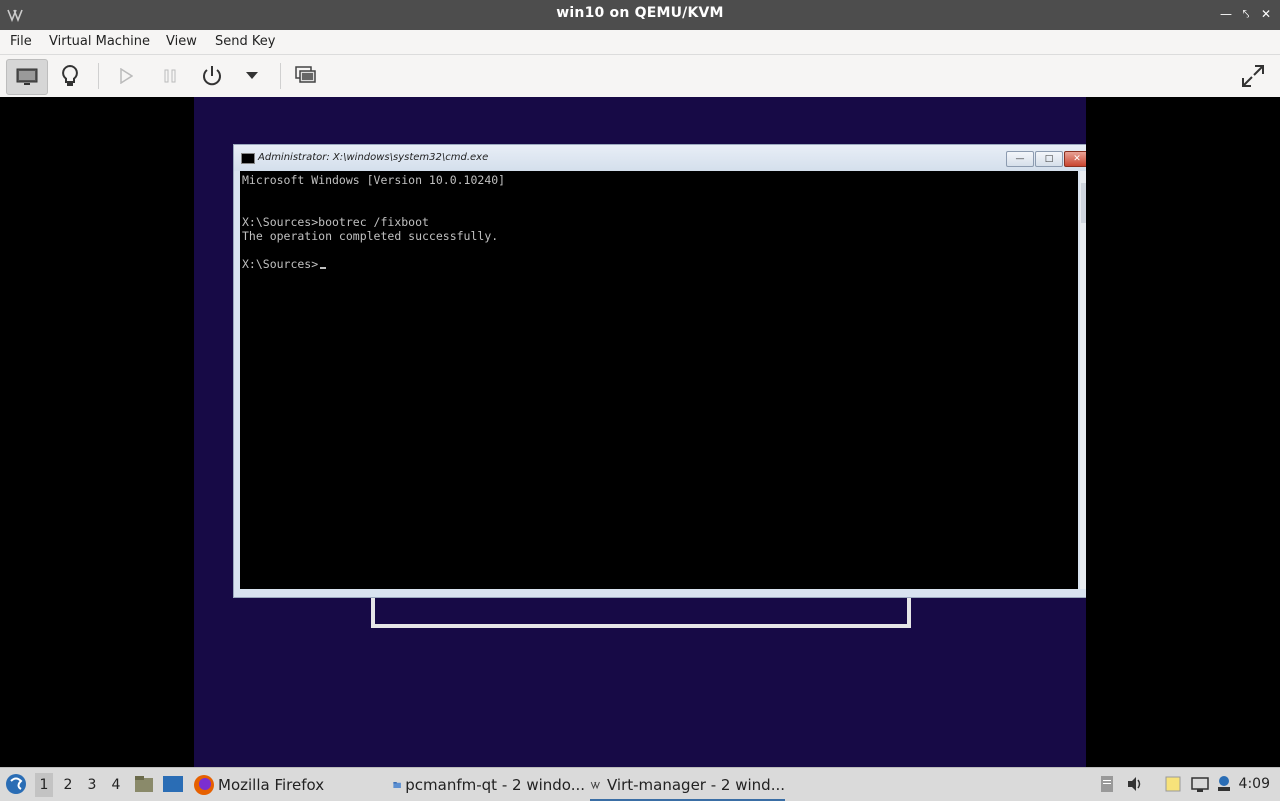 The image size is (1280, 801). I want to click on fullscreen-icon, so click(1253, 76).